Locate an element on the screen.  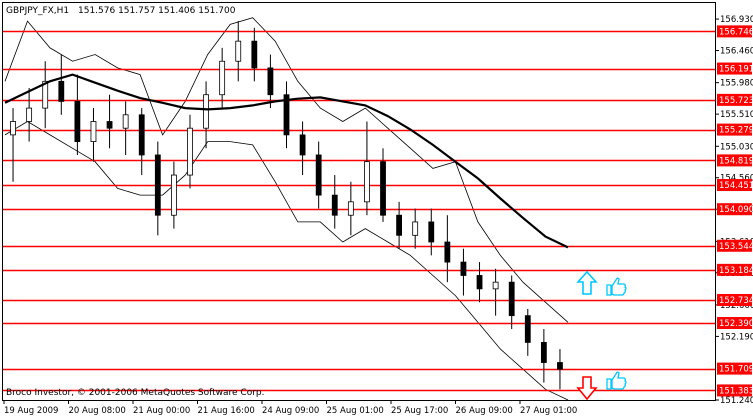
level-label-text: 151.383 is located at coordinates (736, 391).